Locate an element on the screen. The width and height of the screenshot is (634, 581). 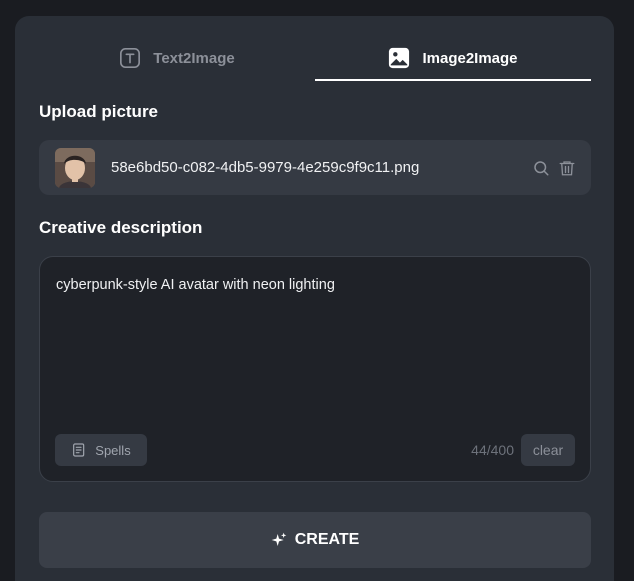
mode-tabs: Text2Image Image2Image is located at coordinates (315, 59).